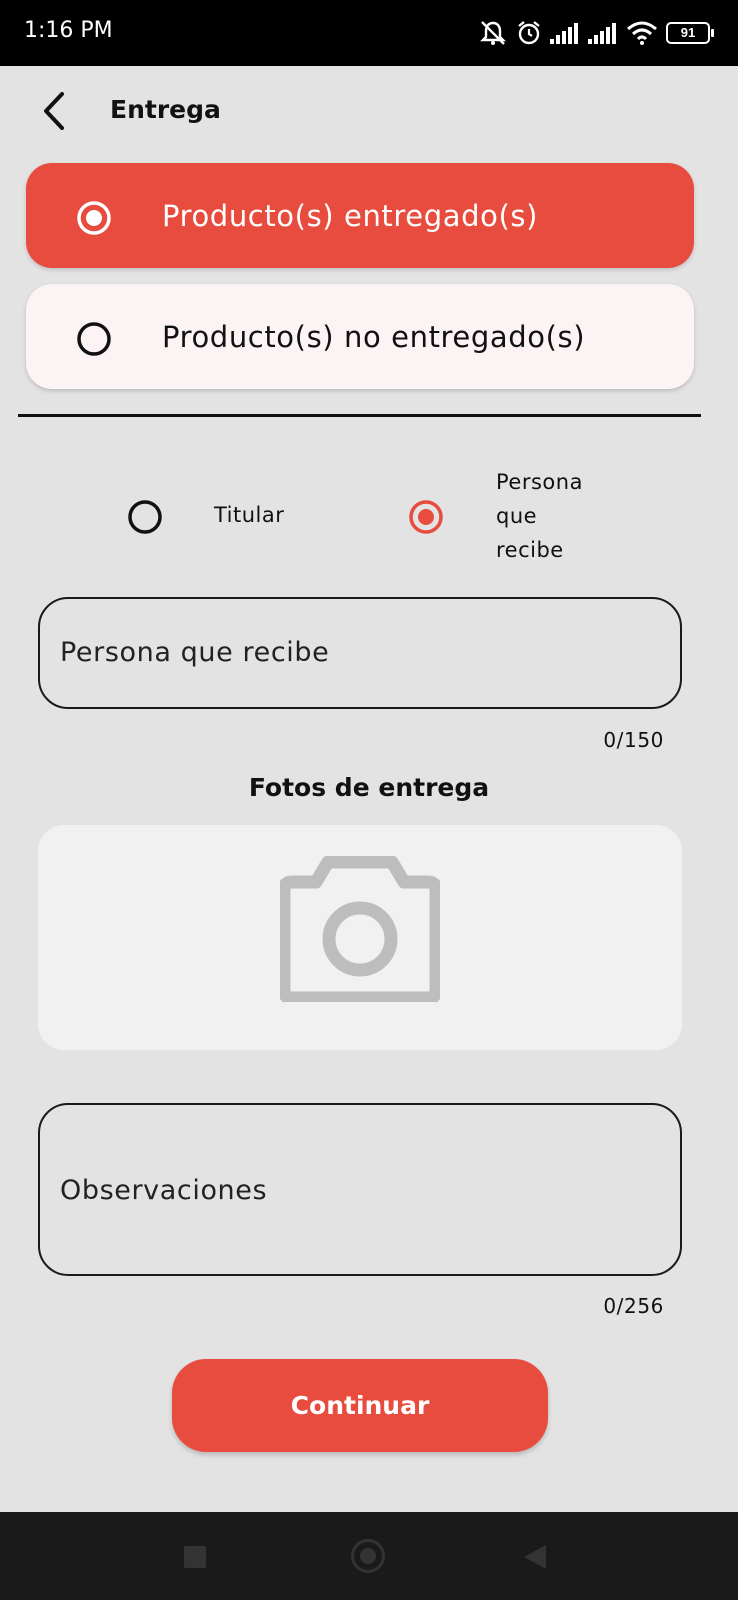 The height and width of the screenshot is (1600, 738). Describe the element at coordinates (535, 1557) in the screenshot. I see `back-triangle-icon` at that location.